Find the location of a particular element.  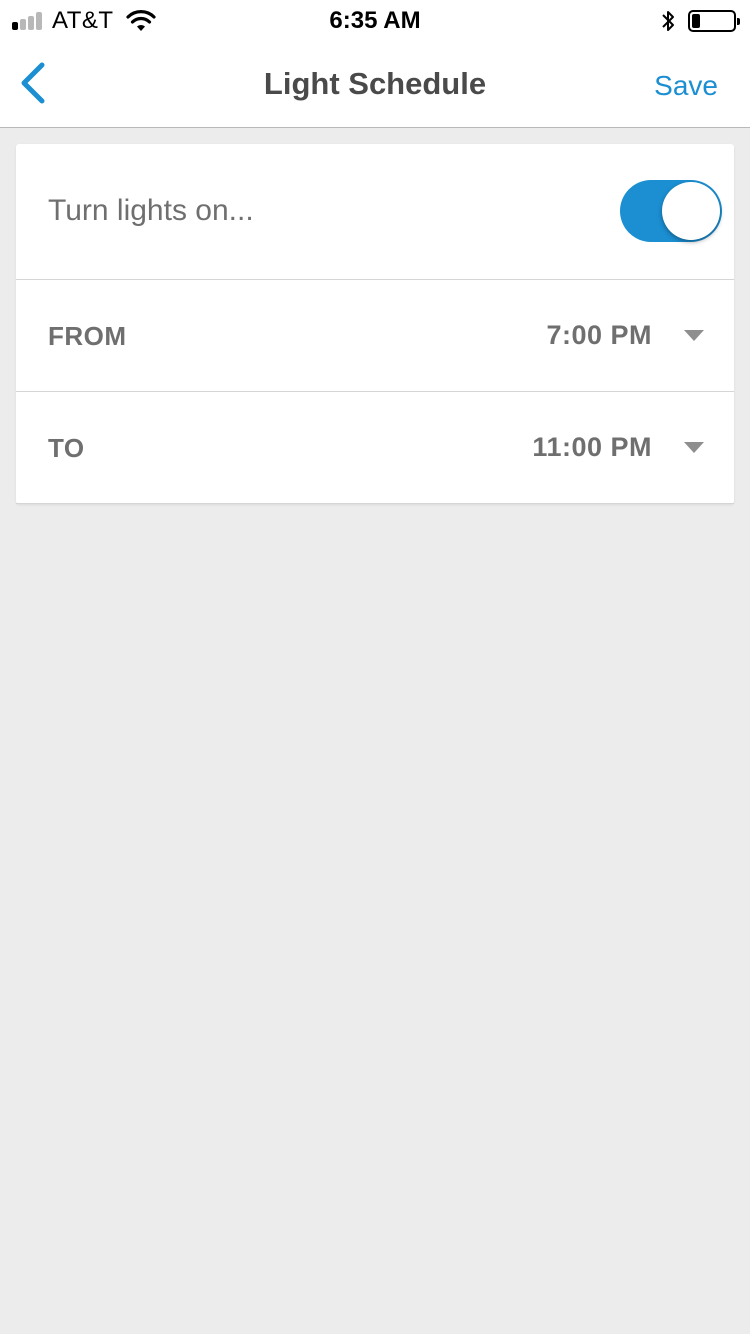

chevron-left-icon is located at coordinates (33, 83).